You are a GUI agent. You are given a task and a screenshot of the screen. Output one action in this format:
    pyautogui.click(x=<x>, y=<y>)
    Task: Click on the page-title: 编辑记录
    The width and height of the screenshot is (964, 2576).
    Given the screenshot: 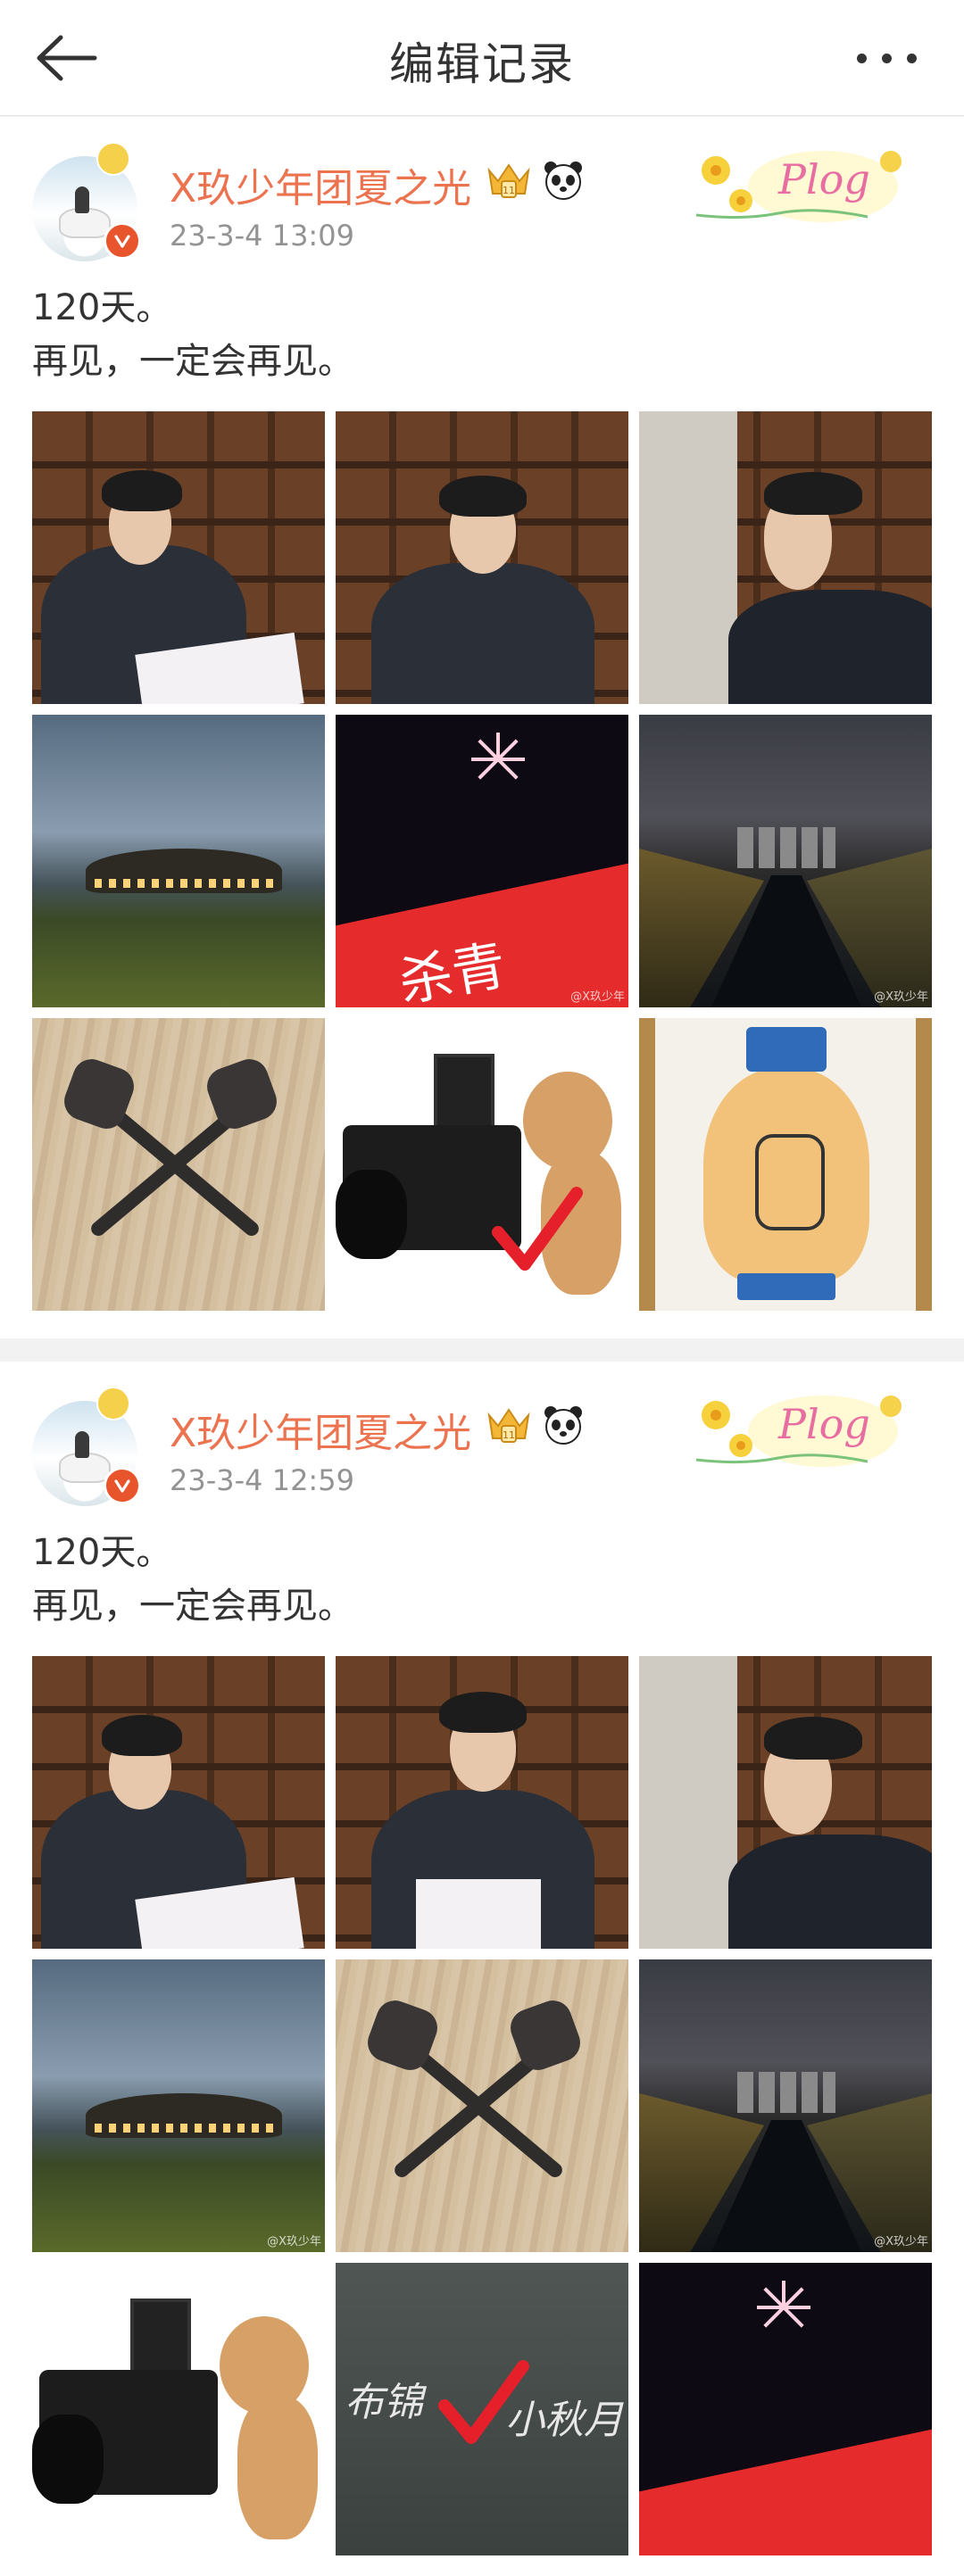 What is the action you would take?
    pyautogui.click(x=482, y=64)
    